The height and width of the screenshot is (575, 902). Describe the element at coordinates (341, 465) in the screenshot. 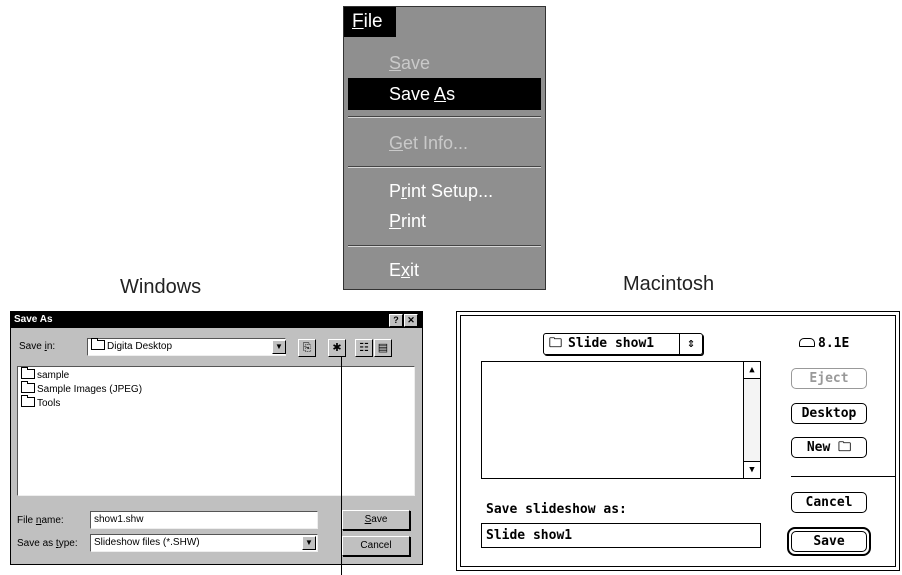

I see `callout-line` at that location.